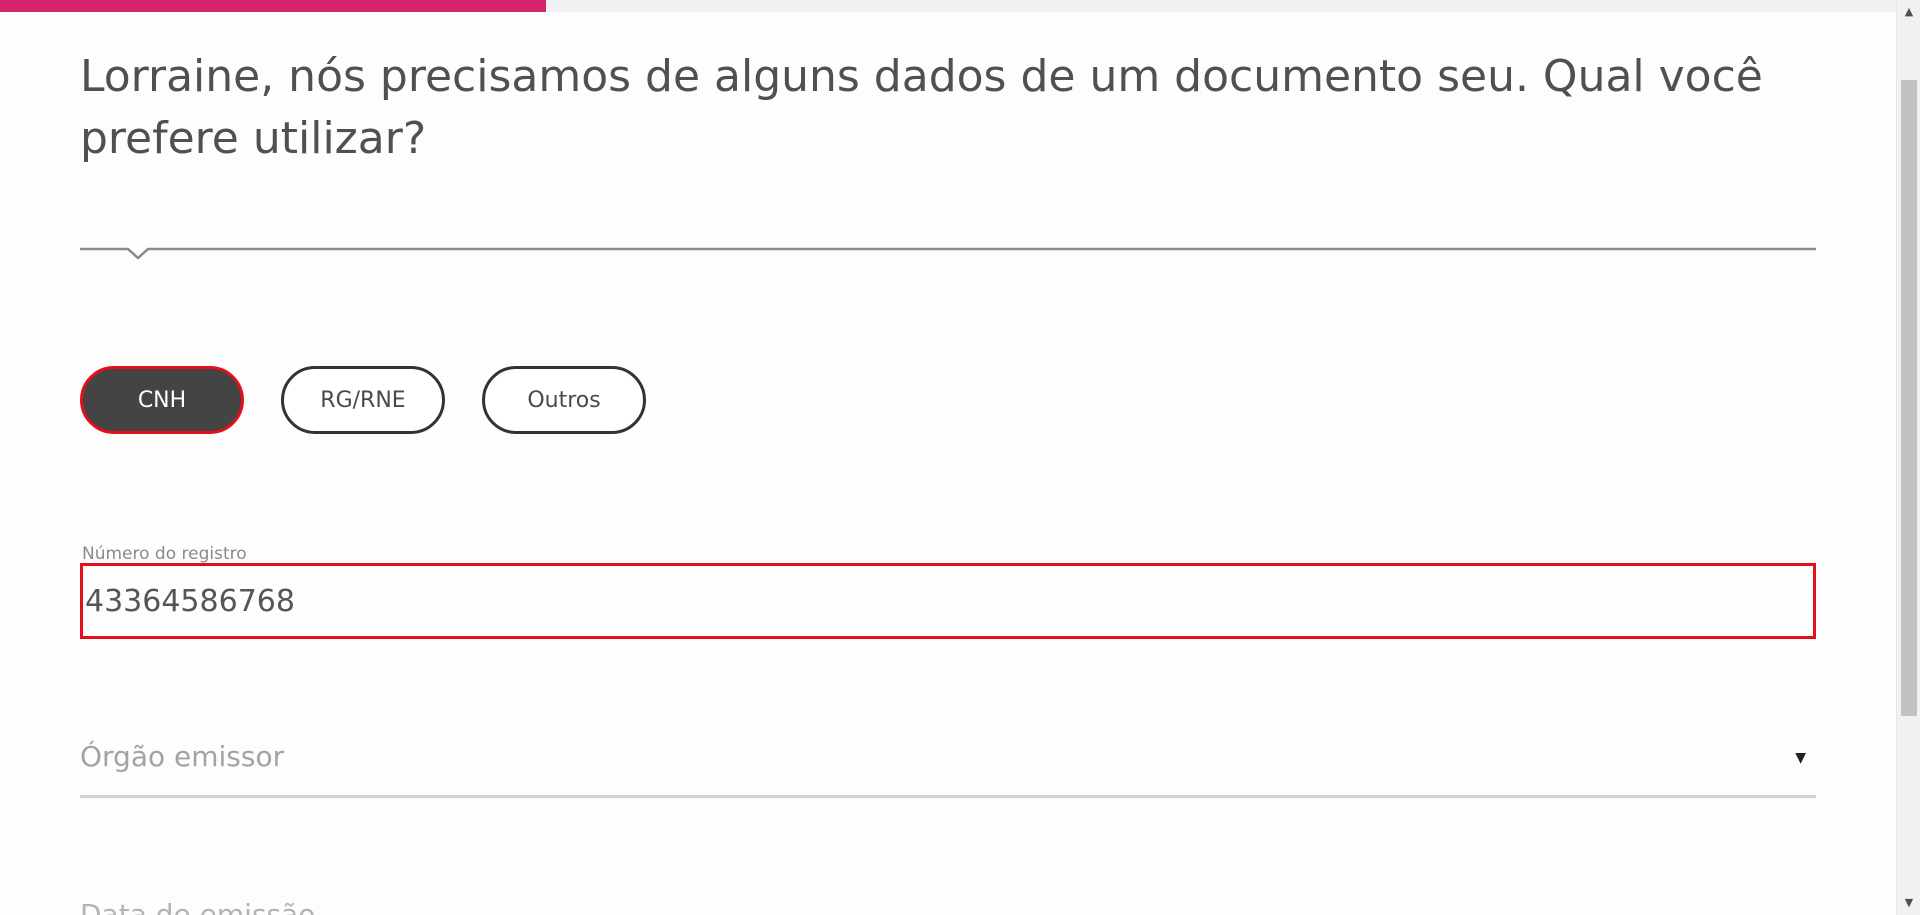 The width and height of the screenshot is (1920, 915). What do you see at coordinates (162, 400) in the screenshot?
I see `doc-type-cnh-button: CNH` at bounding box center [162, 400].